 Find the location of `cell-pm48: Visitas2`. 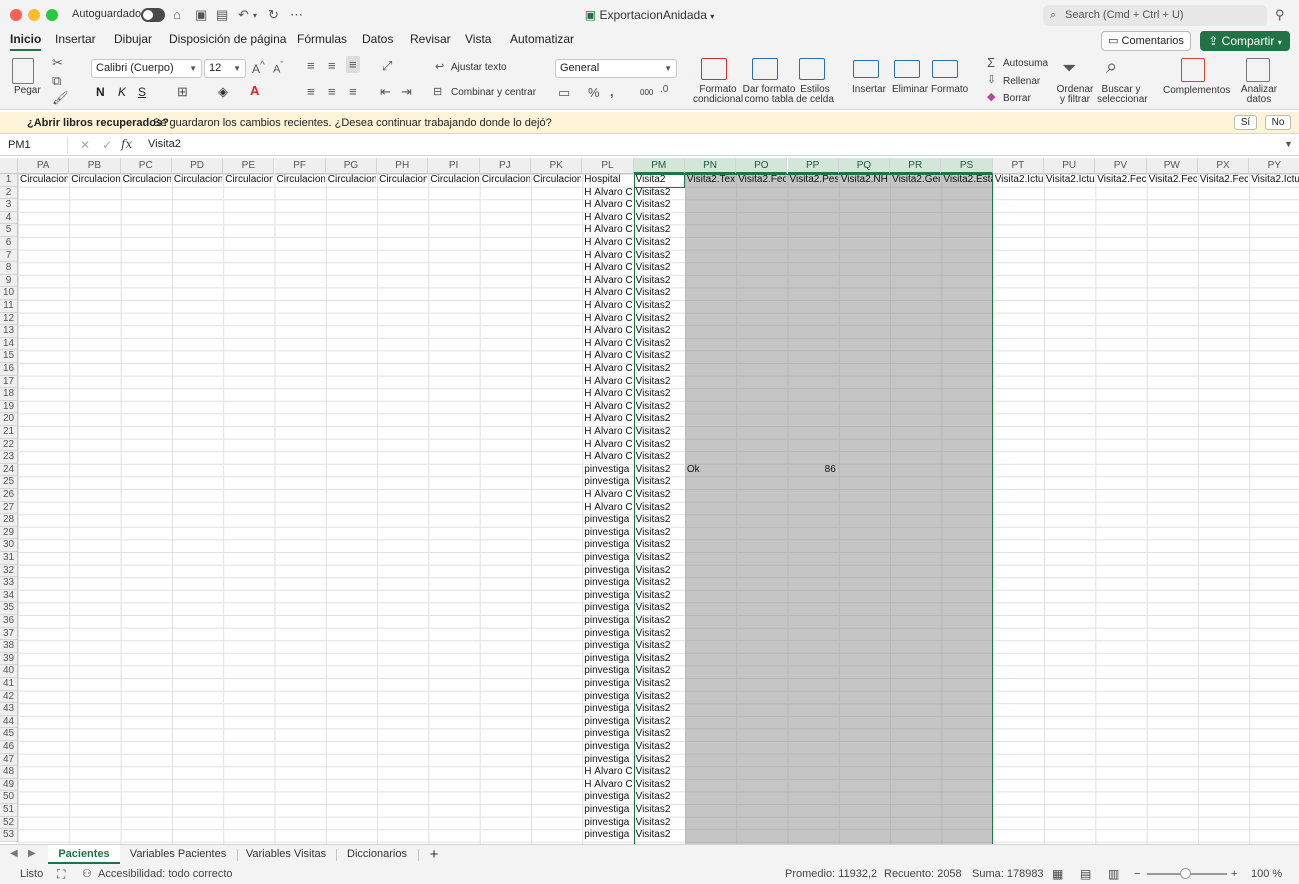

cell-pm48: Visitas2 is located at coordinates (659, 772).